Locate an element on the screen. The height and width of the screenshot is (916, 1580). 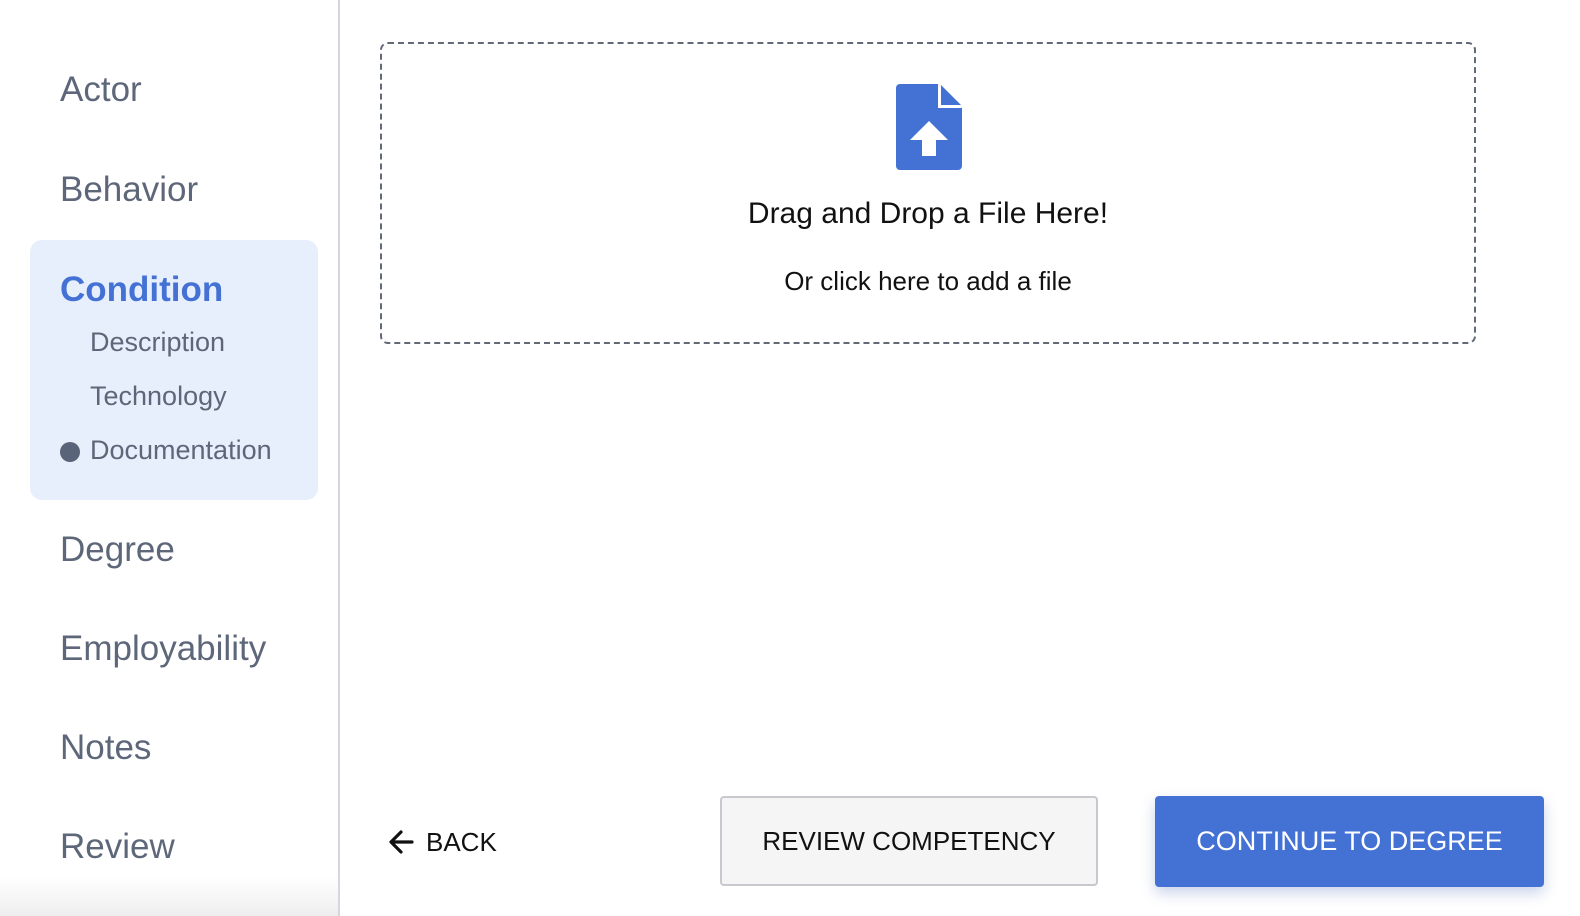
nav-item-degree: Degree is located at coordinates (117, 550).